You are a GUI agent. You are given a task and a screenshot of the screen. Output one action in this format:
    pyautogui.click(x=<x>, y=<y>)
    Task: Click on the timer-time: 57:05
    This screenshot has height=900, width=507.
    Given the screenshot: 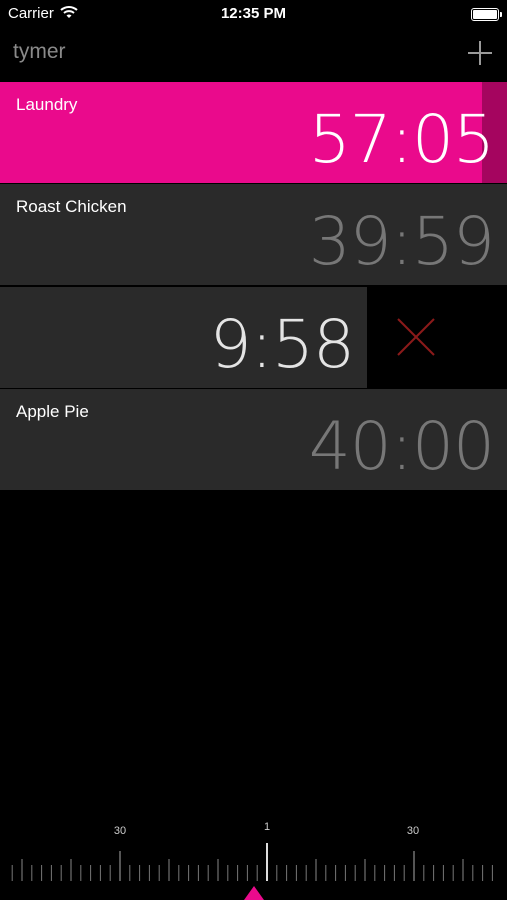 What is the action you would take?
    pyautogui.click(x=401, y=139)
    